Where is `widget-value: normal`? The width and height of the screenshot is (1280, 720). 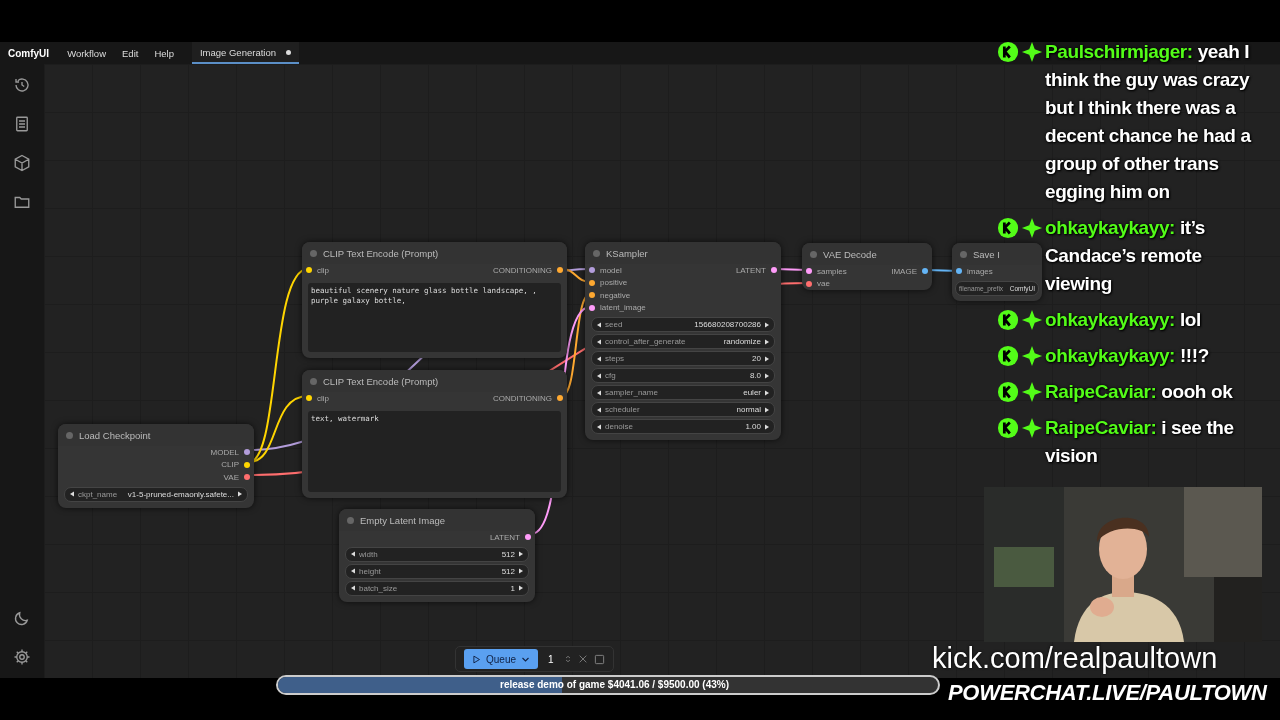 widget-value: normal is located at coordinates (748, 409).